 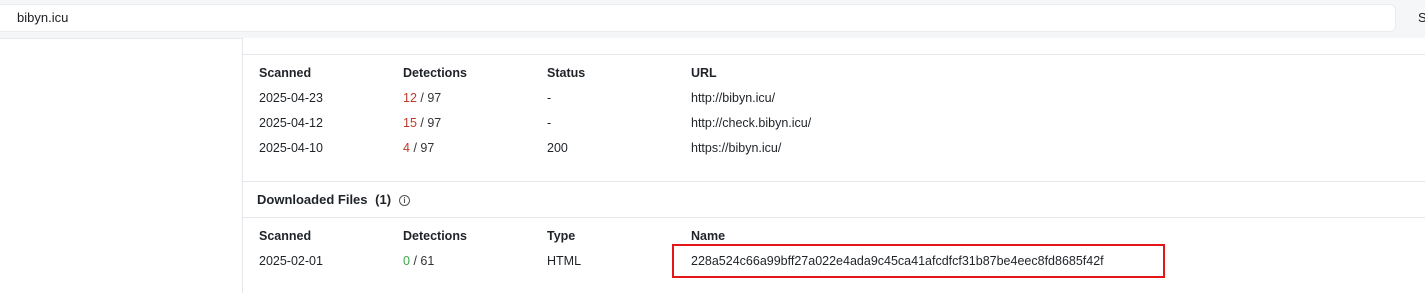 What do you see at coordinates (404, 200) in the screenshot?
I see `info-icon: i` at bounding box center [404, 200].